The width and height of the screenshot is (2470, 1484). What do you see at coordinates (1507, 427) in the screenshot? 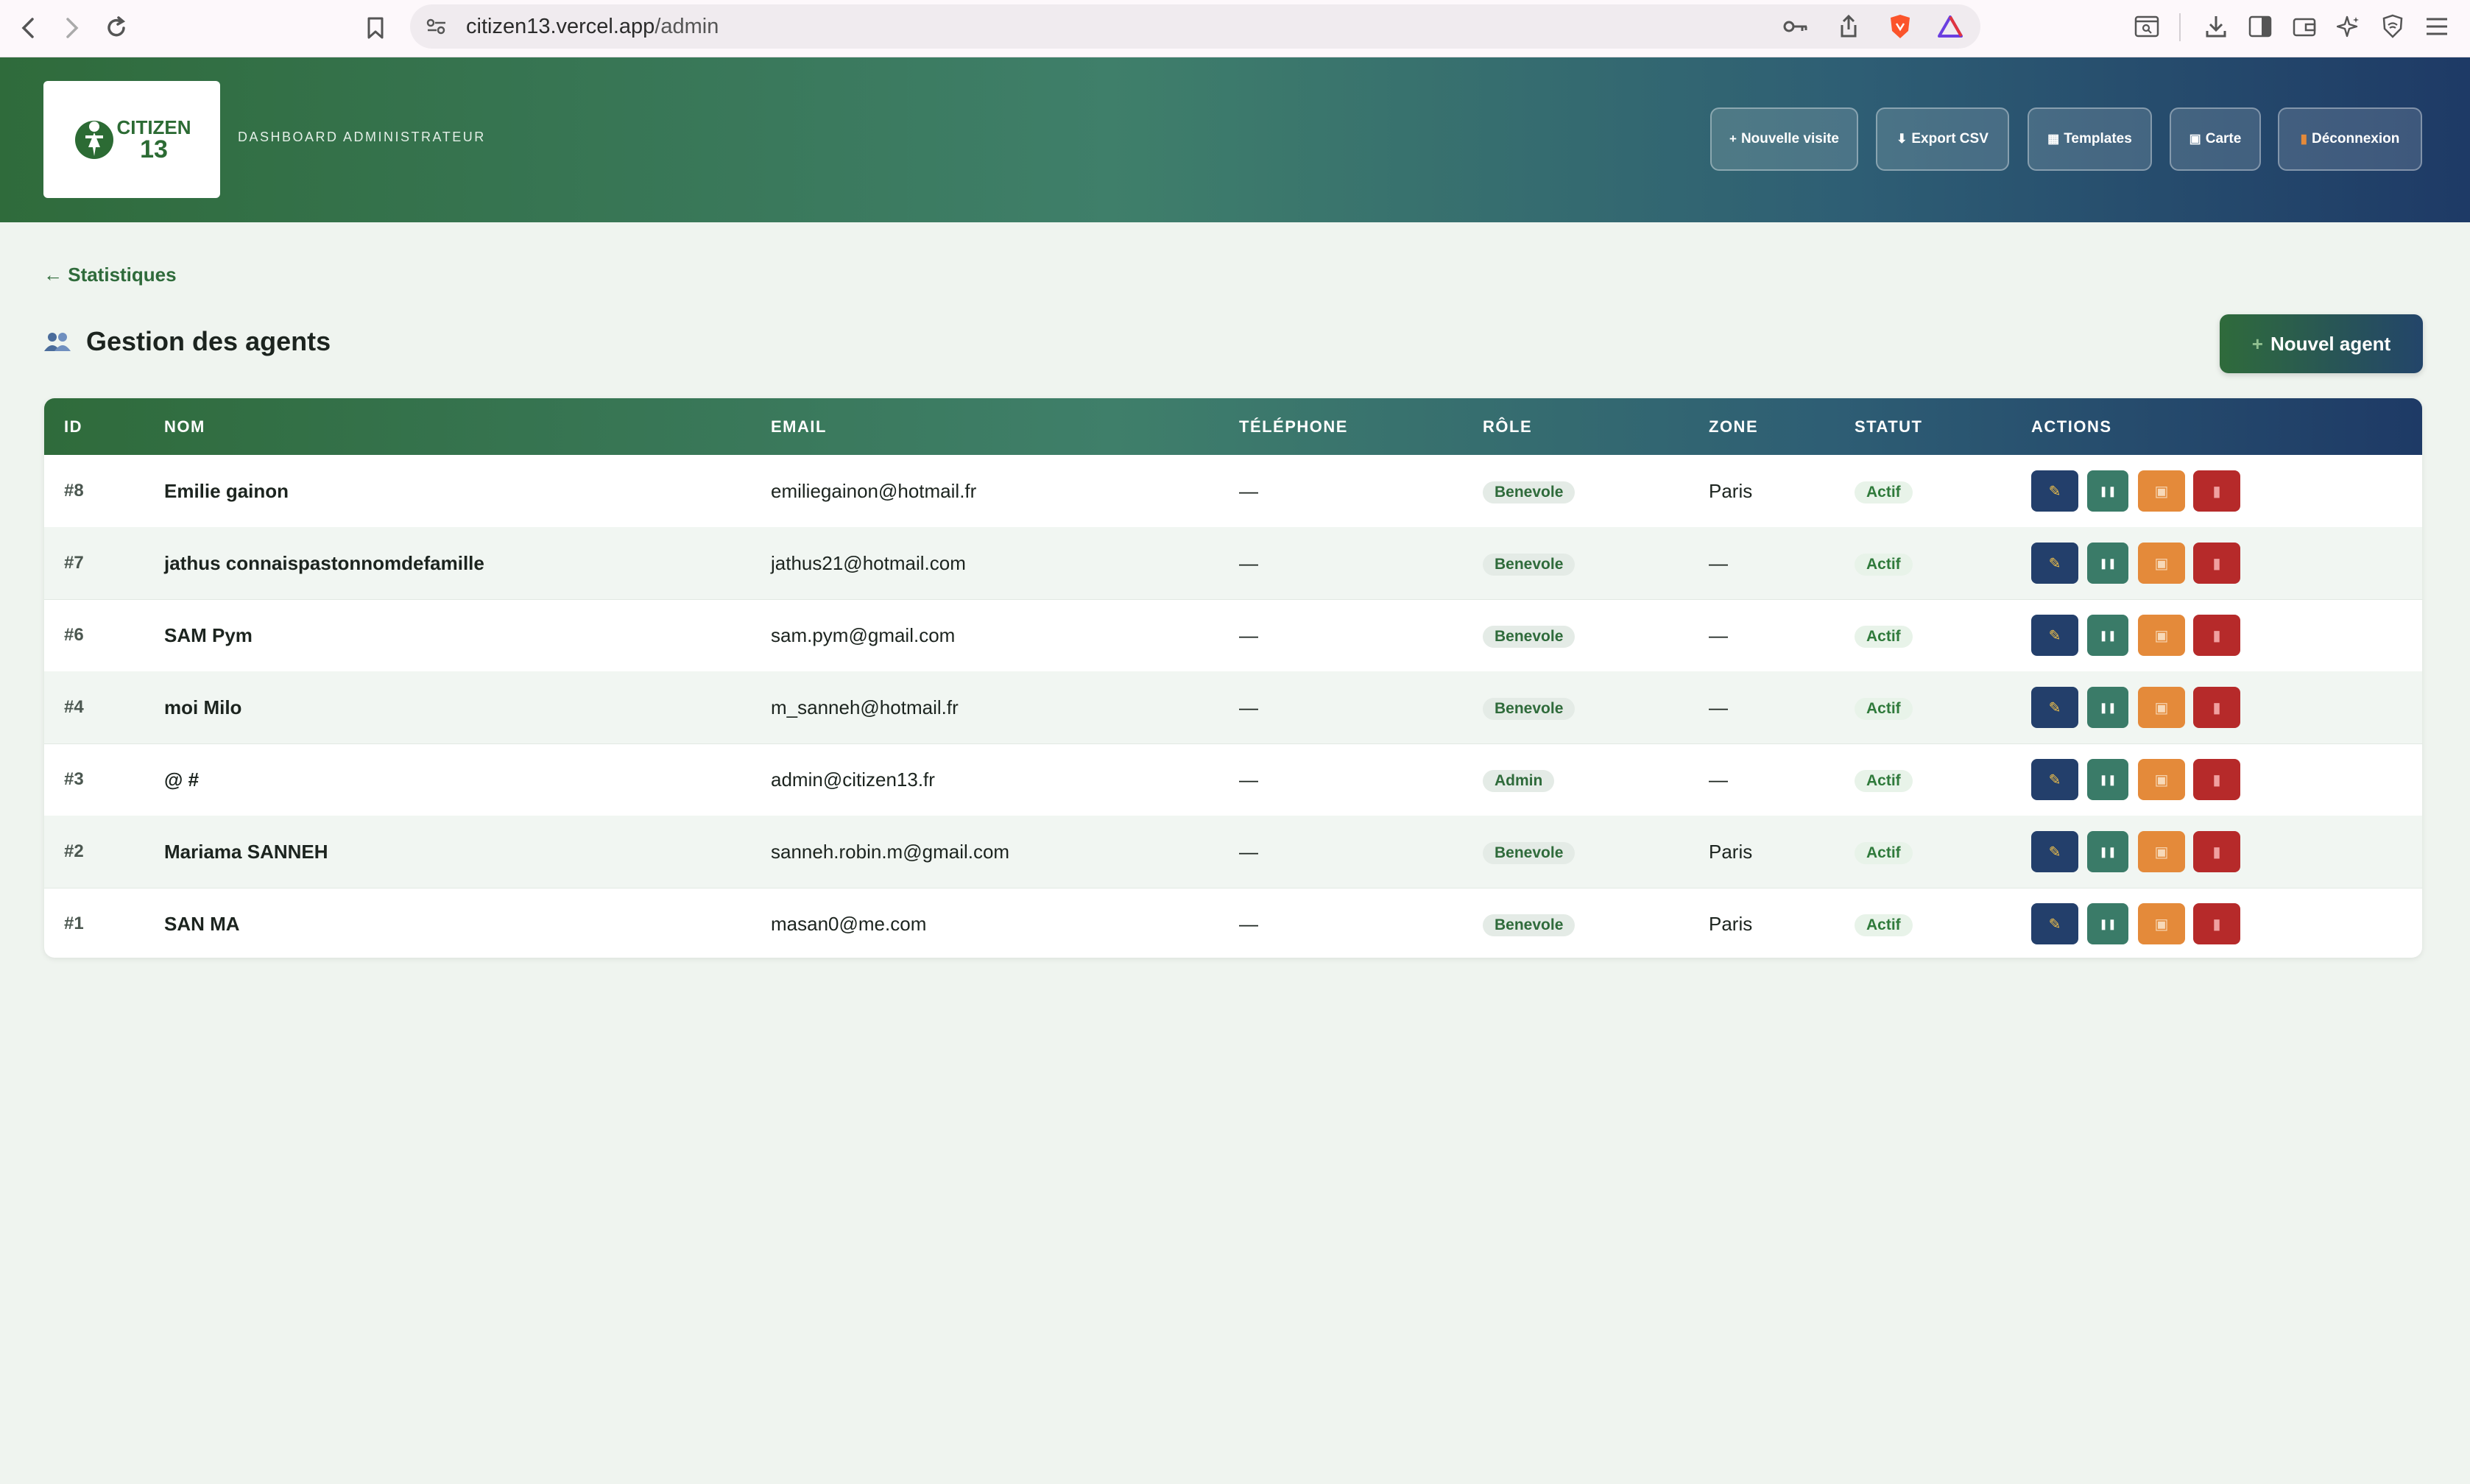
I see `column-header-role: RÔLE` at bounding box center [1507, 427].